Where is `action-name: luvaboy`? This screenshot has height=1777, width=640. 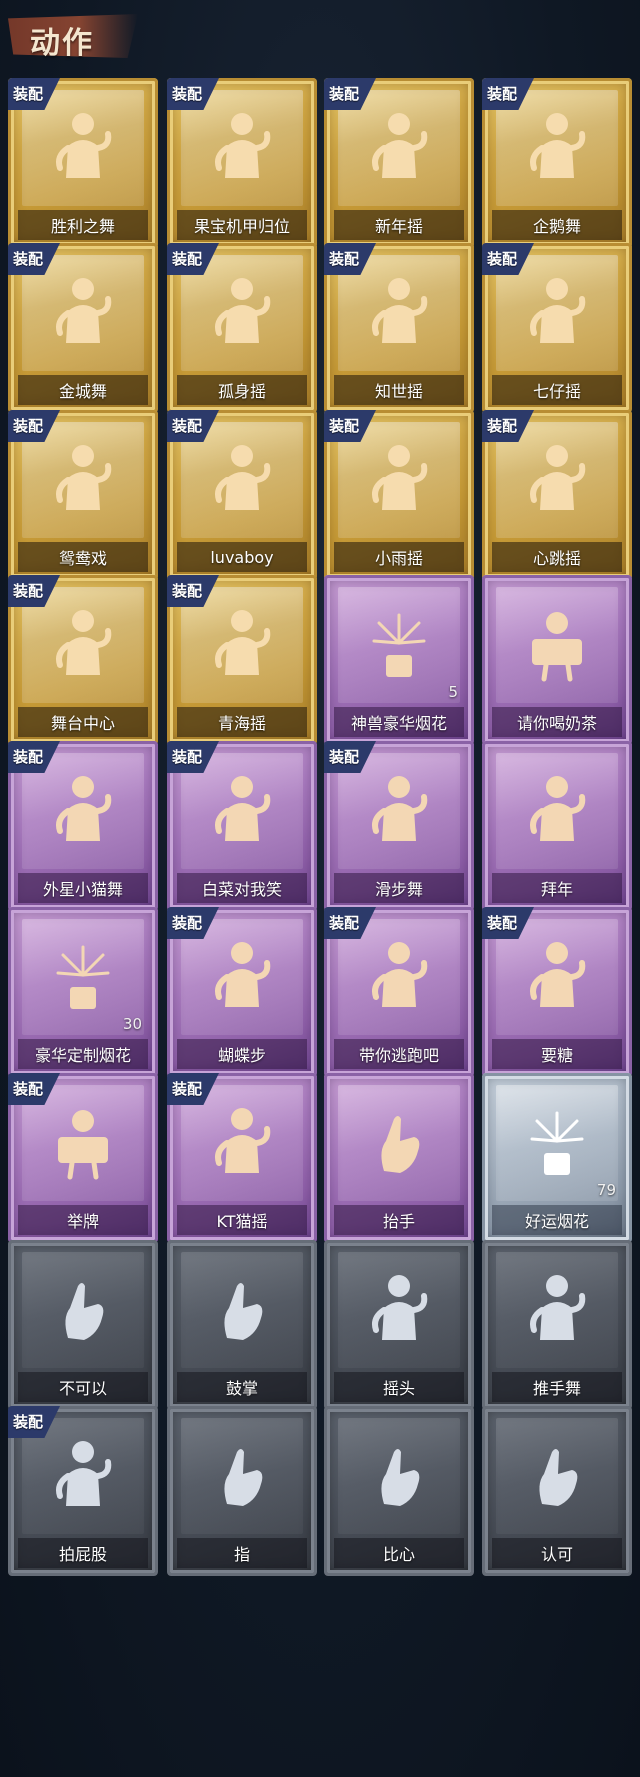 action-name: luvaboy is located at coordinates (242, 557).